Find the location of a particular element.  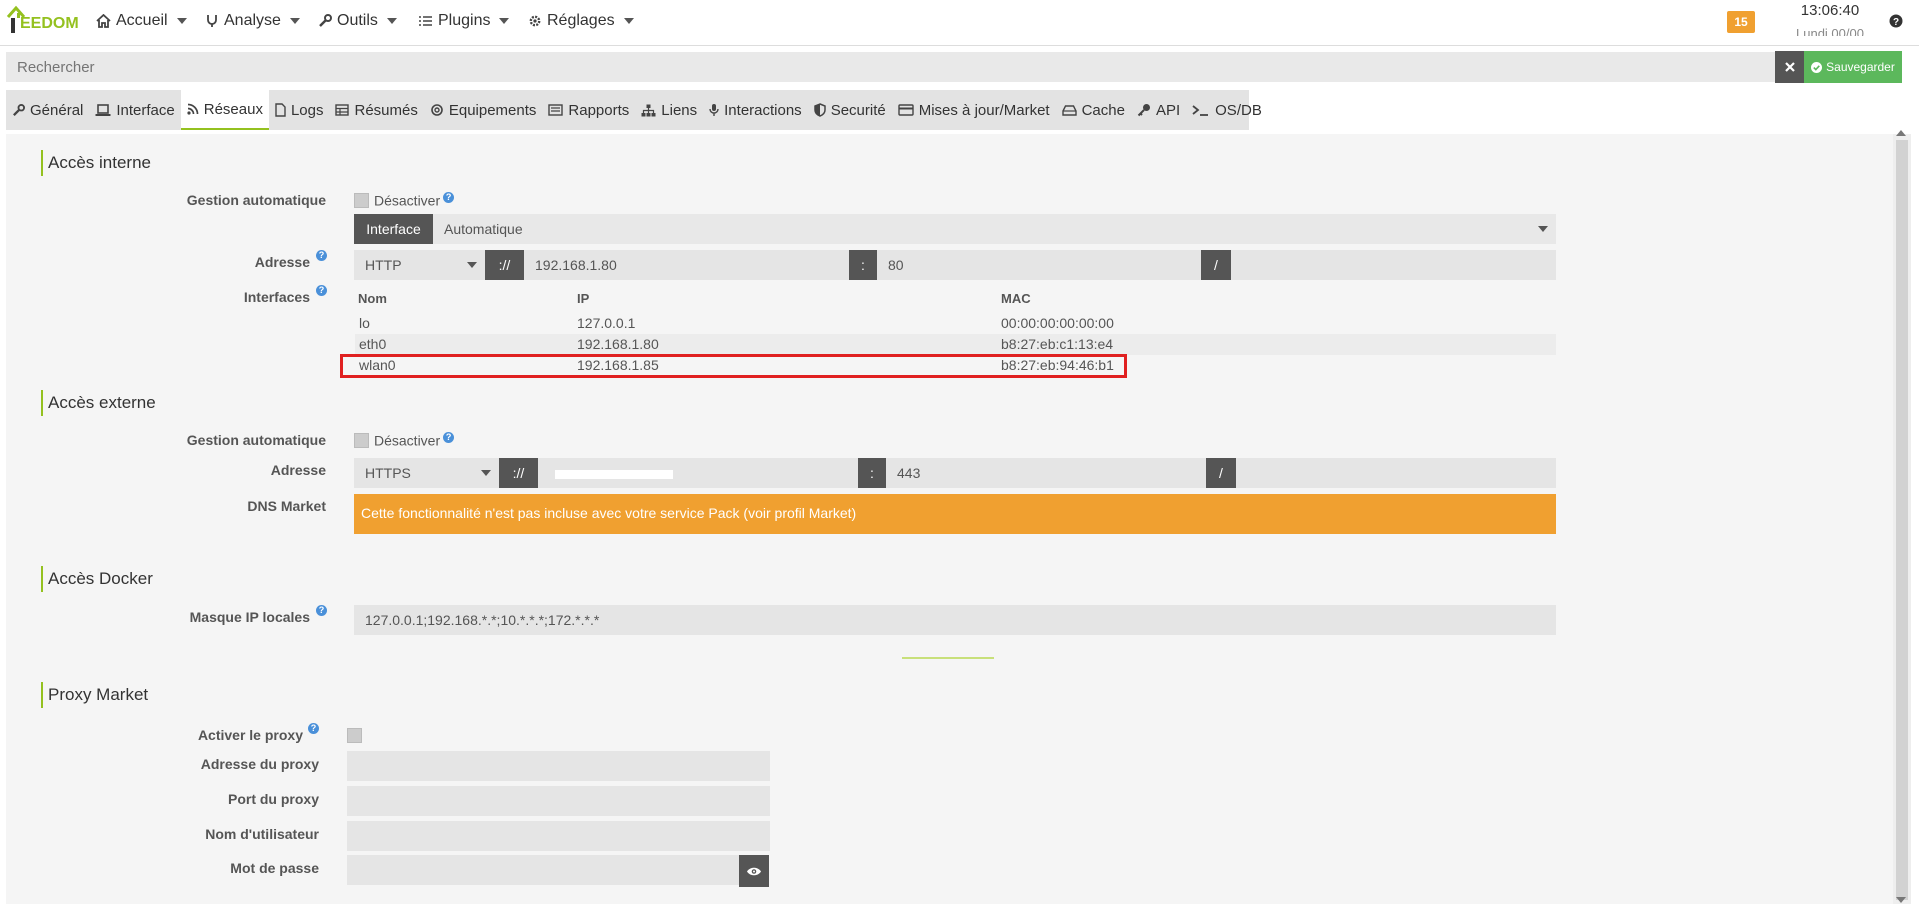

internal-disable-label: Désactiver? is located at coordinates (414, 200).